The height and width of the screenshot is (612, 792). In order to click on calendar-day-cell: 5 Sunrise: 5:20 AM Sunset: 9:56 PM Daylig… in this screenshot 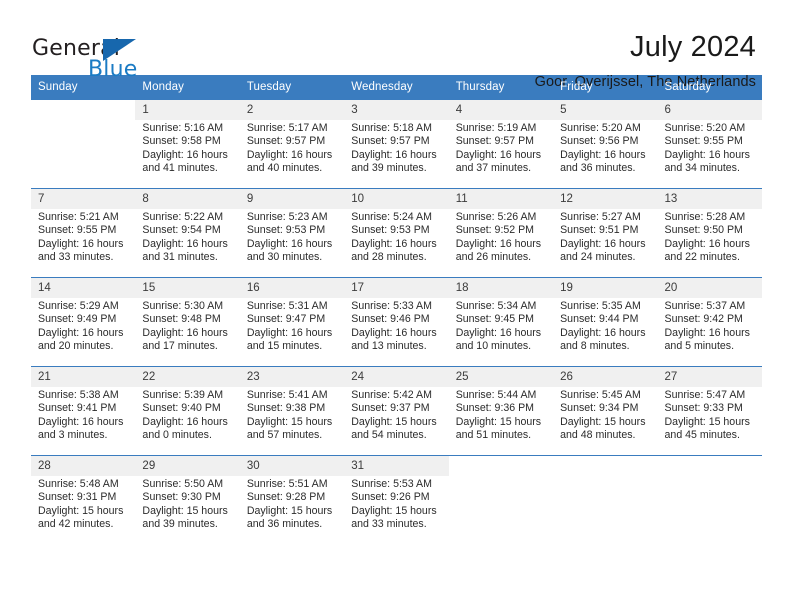, I will do `click(605, 144)`.